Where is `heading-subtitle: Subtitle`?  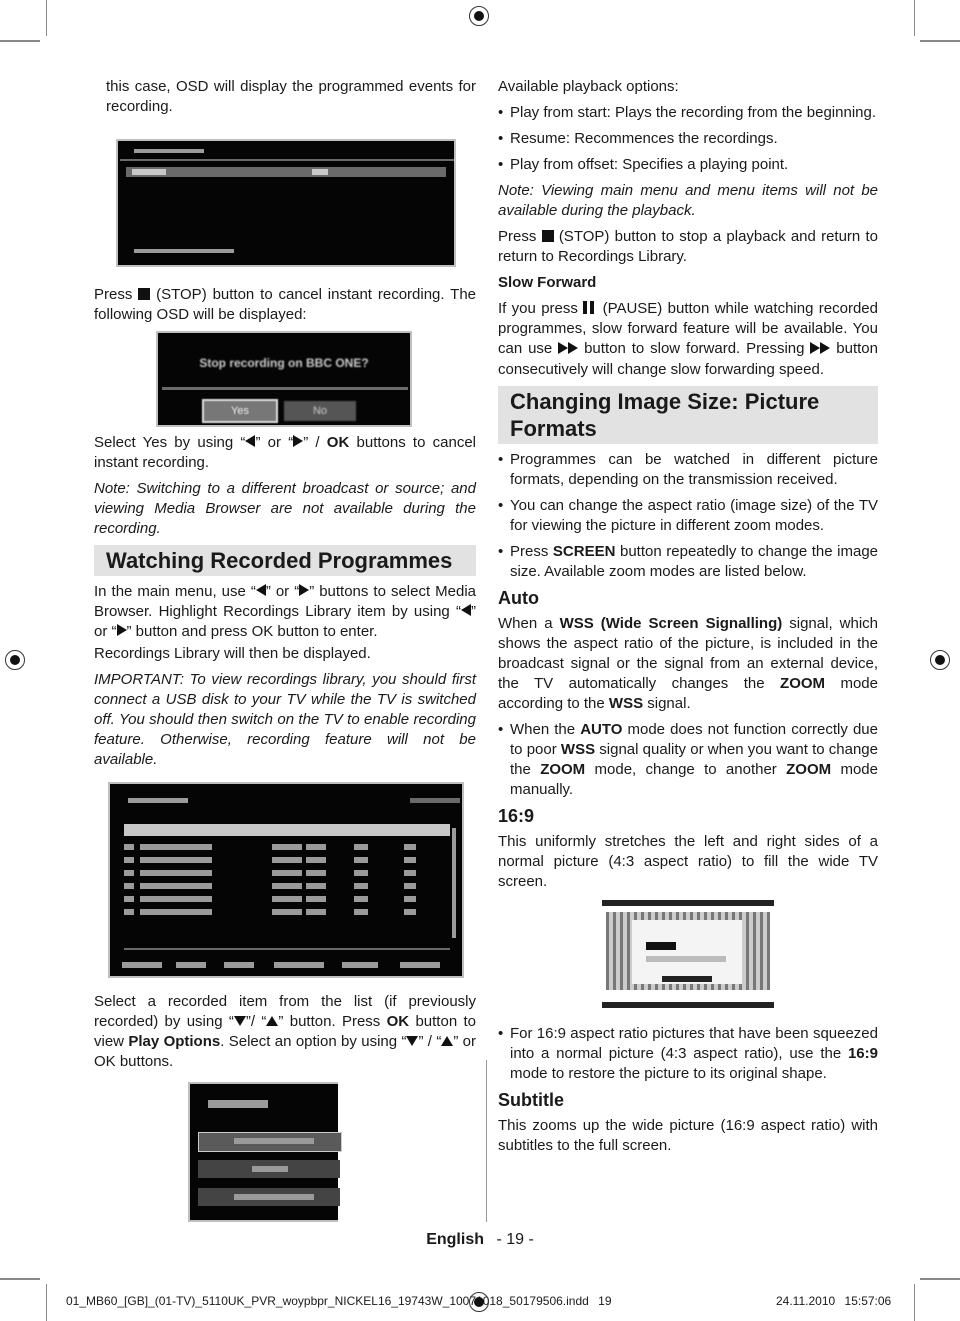 heading-subtitle: Subtitle is located at coordinates (531, 1100).